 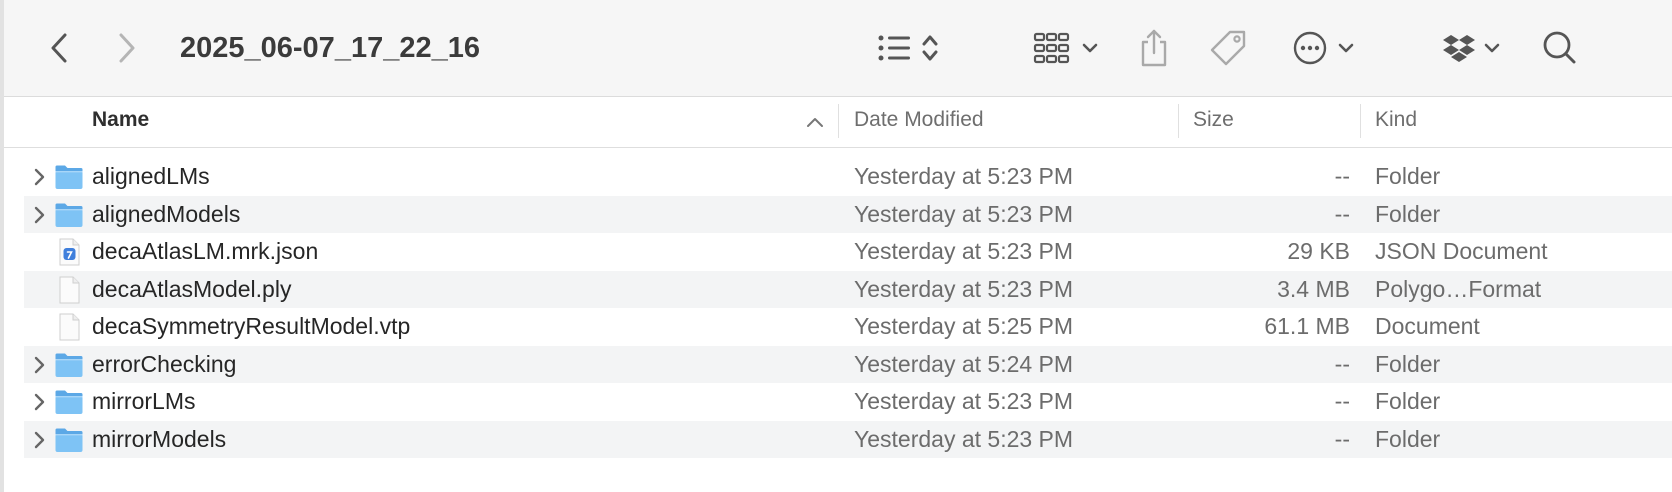 I want to click on sort-ascending-icon, so click(x=815, y=122).